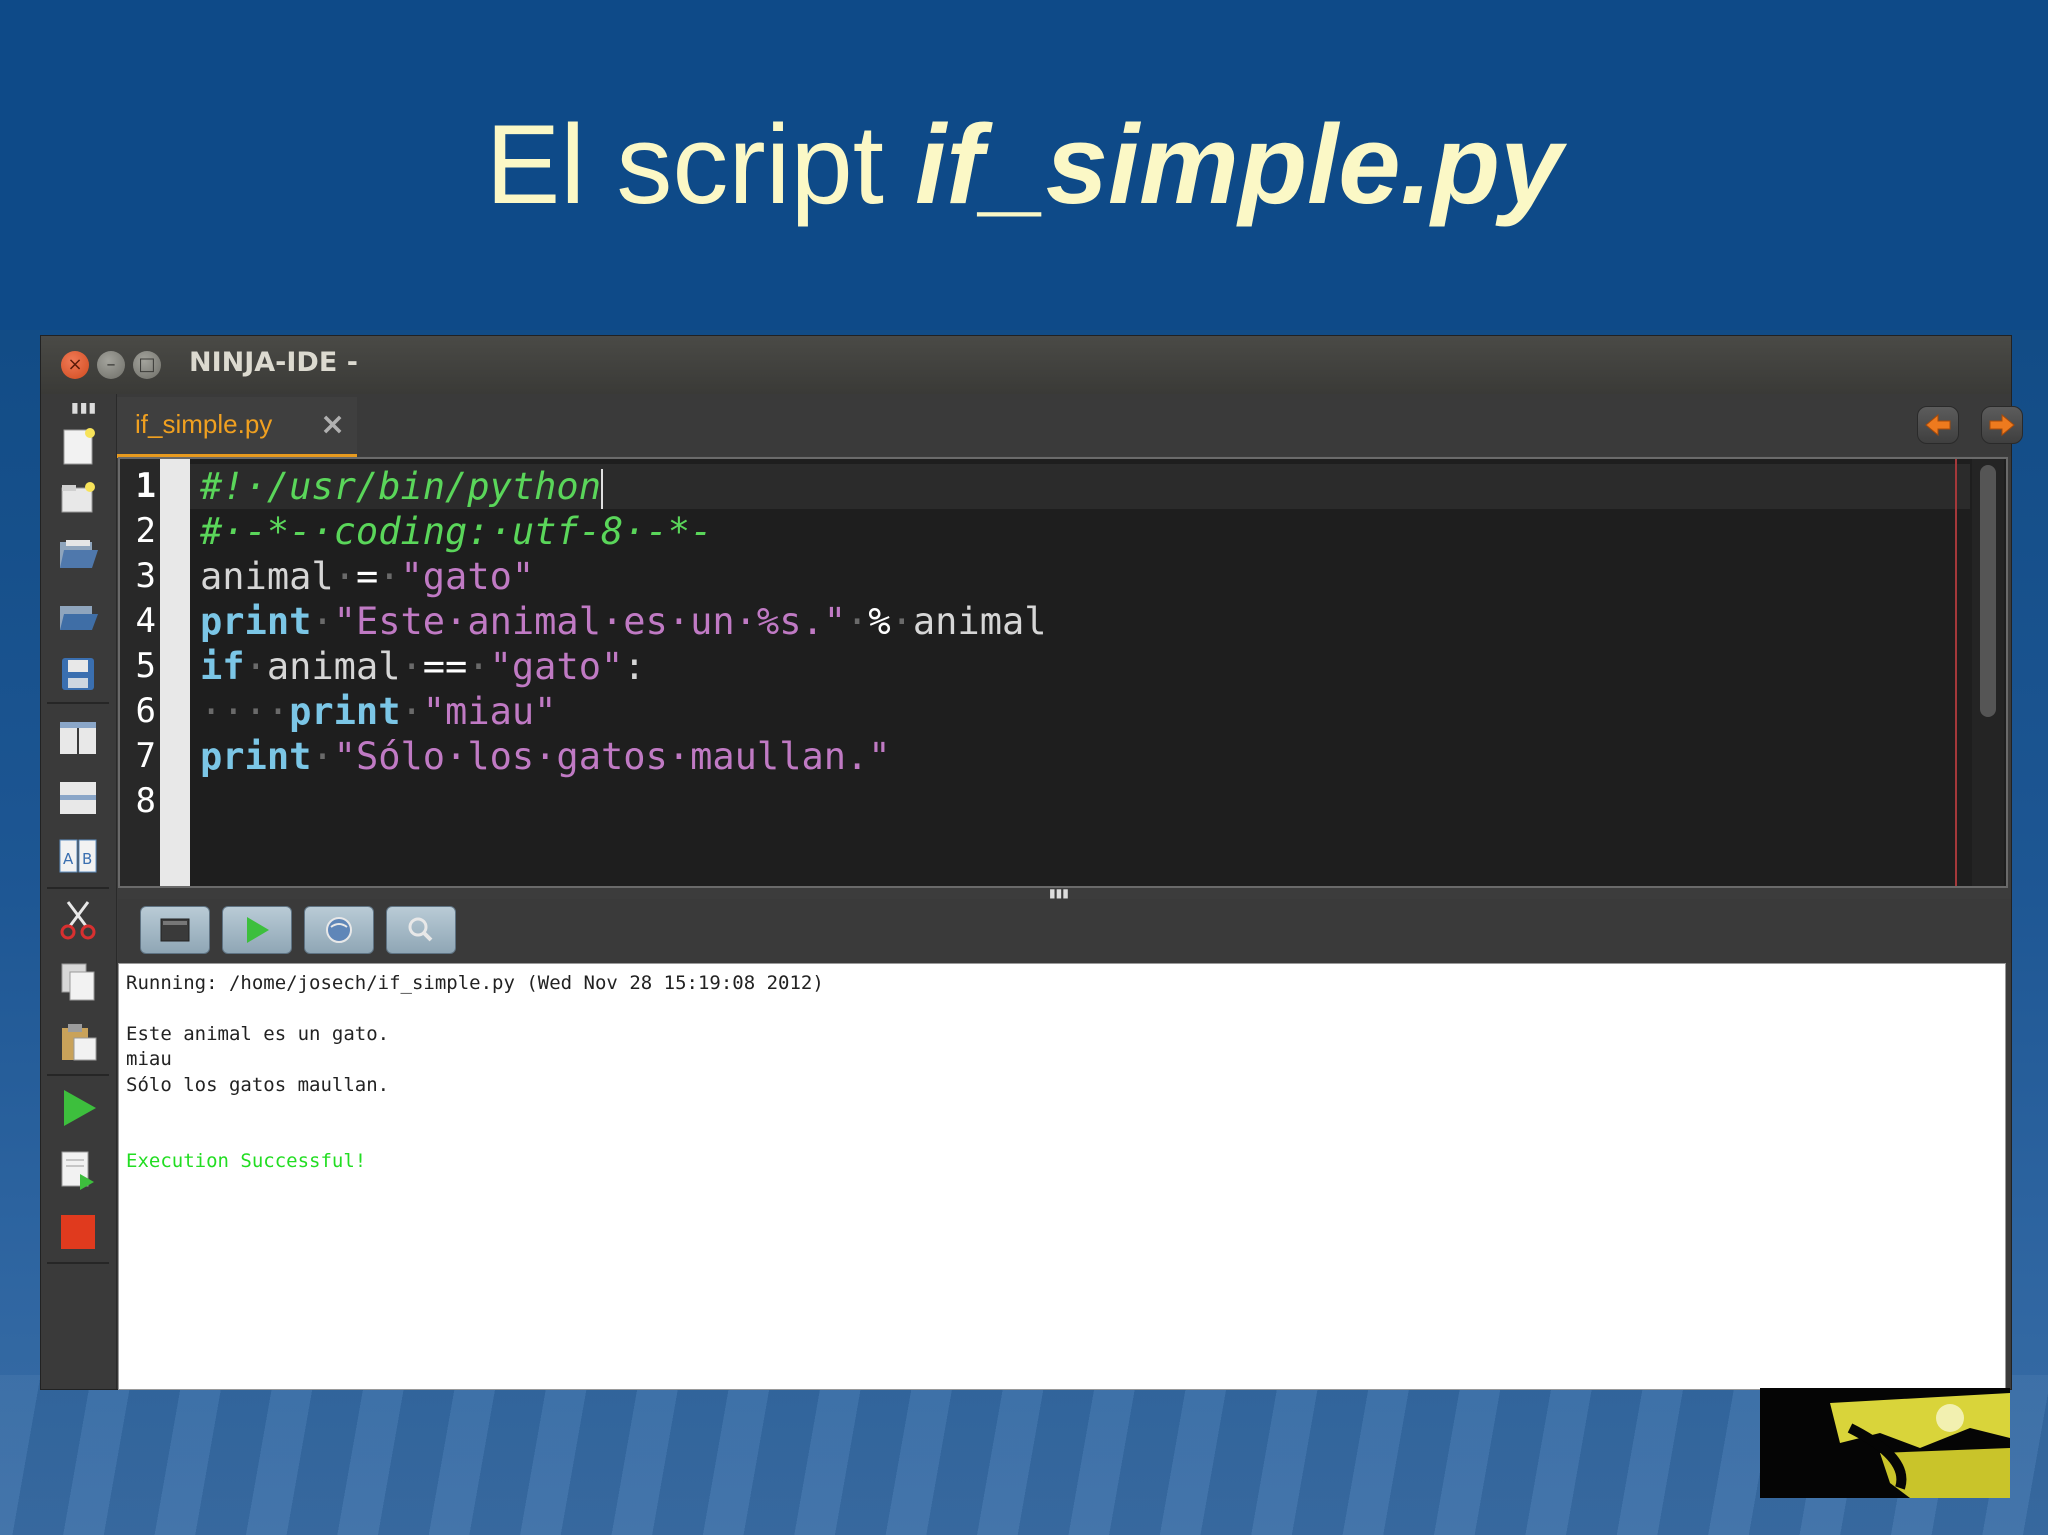 The height and width of the screenshot is (1535, 2048). Describe the element at coordinates (78, 1042) in the screenshot. I see `paste-icon` at that location.